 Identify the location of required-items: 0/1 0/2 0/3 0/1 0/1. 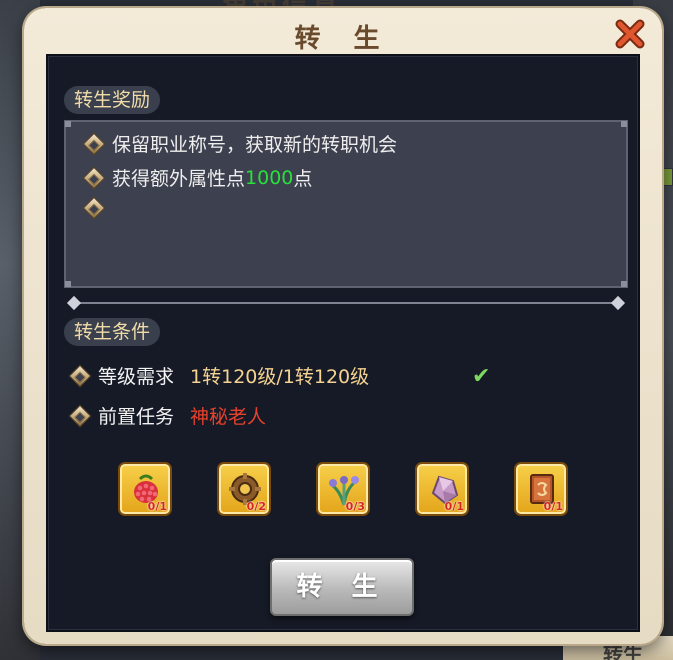
(348, 490).